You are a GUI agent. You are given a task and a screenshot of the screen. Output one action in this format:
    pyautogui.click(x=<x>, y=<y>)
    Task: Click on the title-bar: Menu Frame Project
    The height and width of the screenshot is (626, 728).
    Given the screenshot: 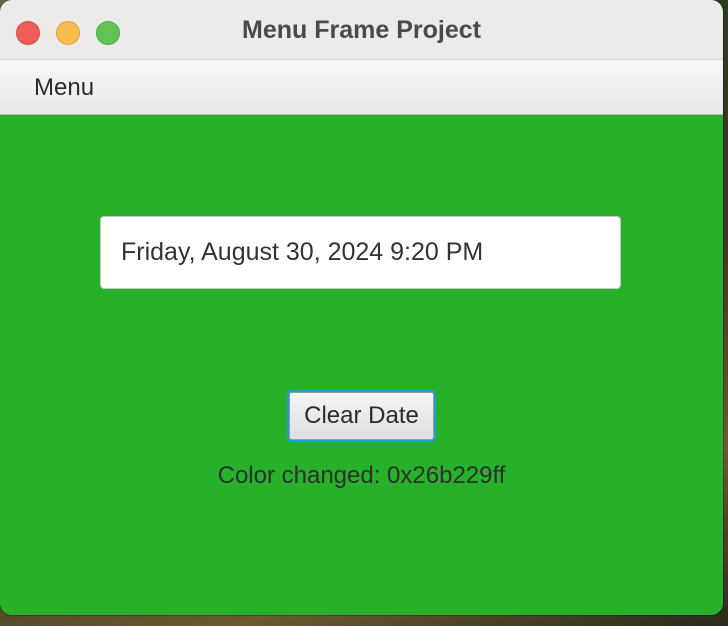 What is the action you would take?
    pyautogui.click(x=361, y=30)
    